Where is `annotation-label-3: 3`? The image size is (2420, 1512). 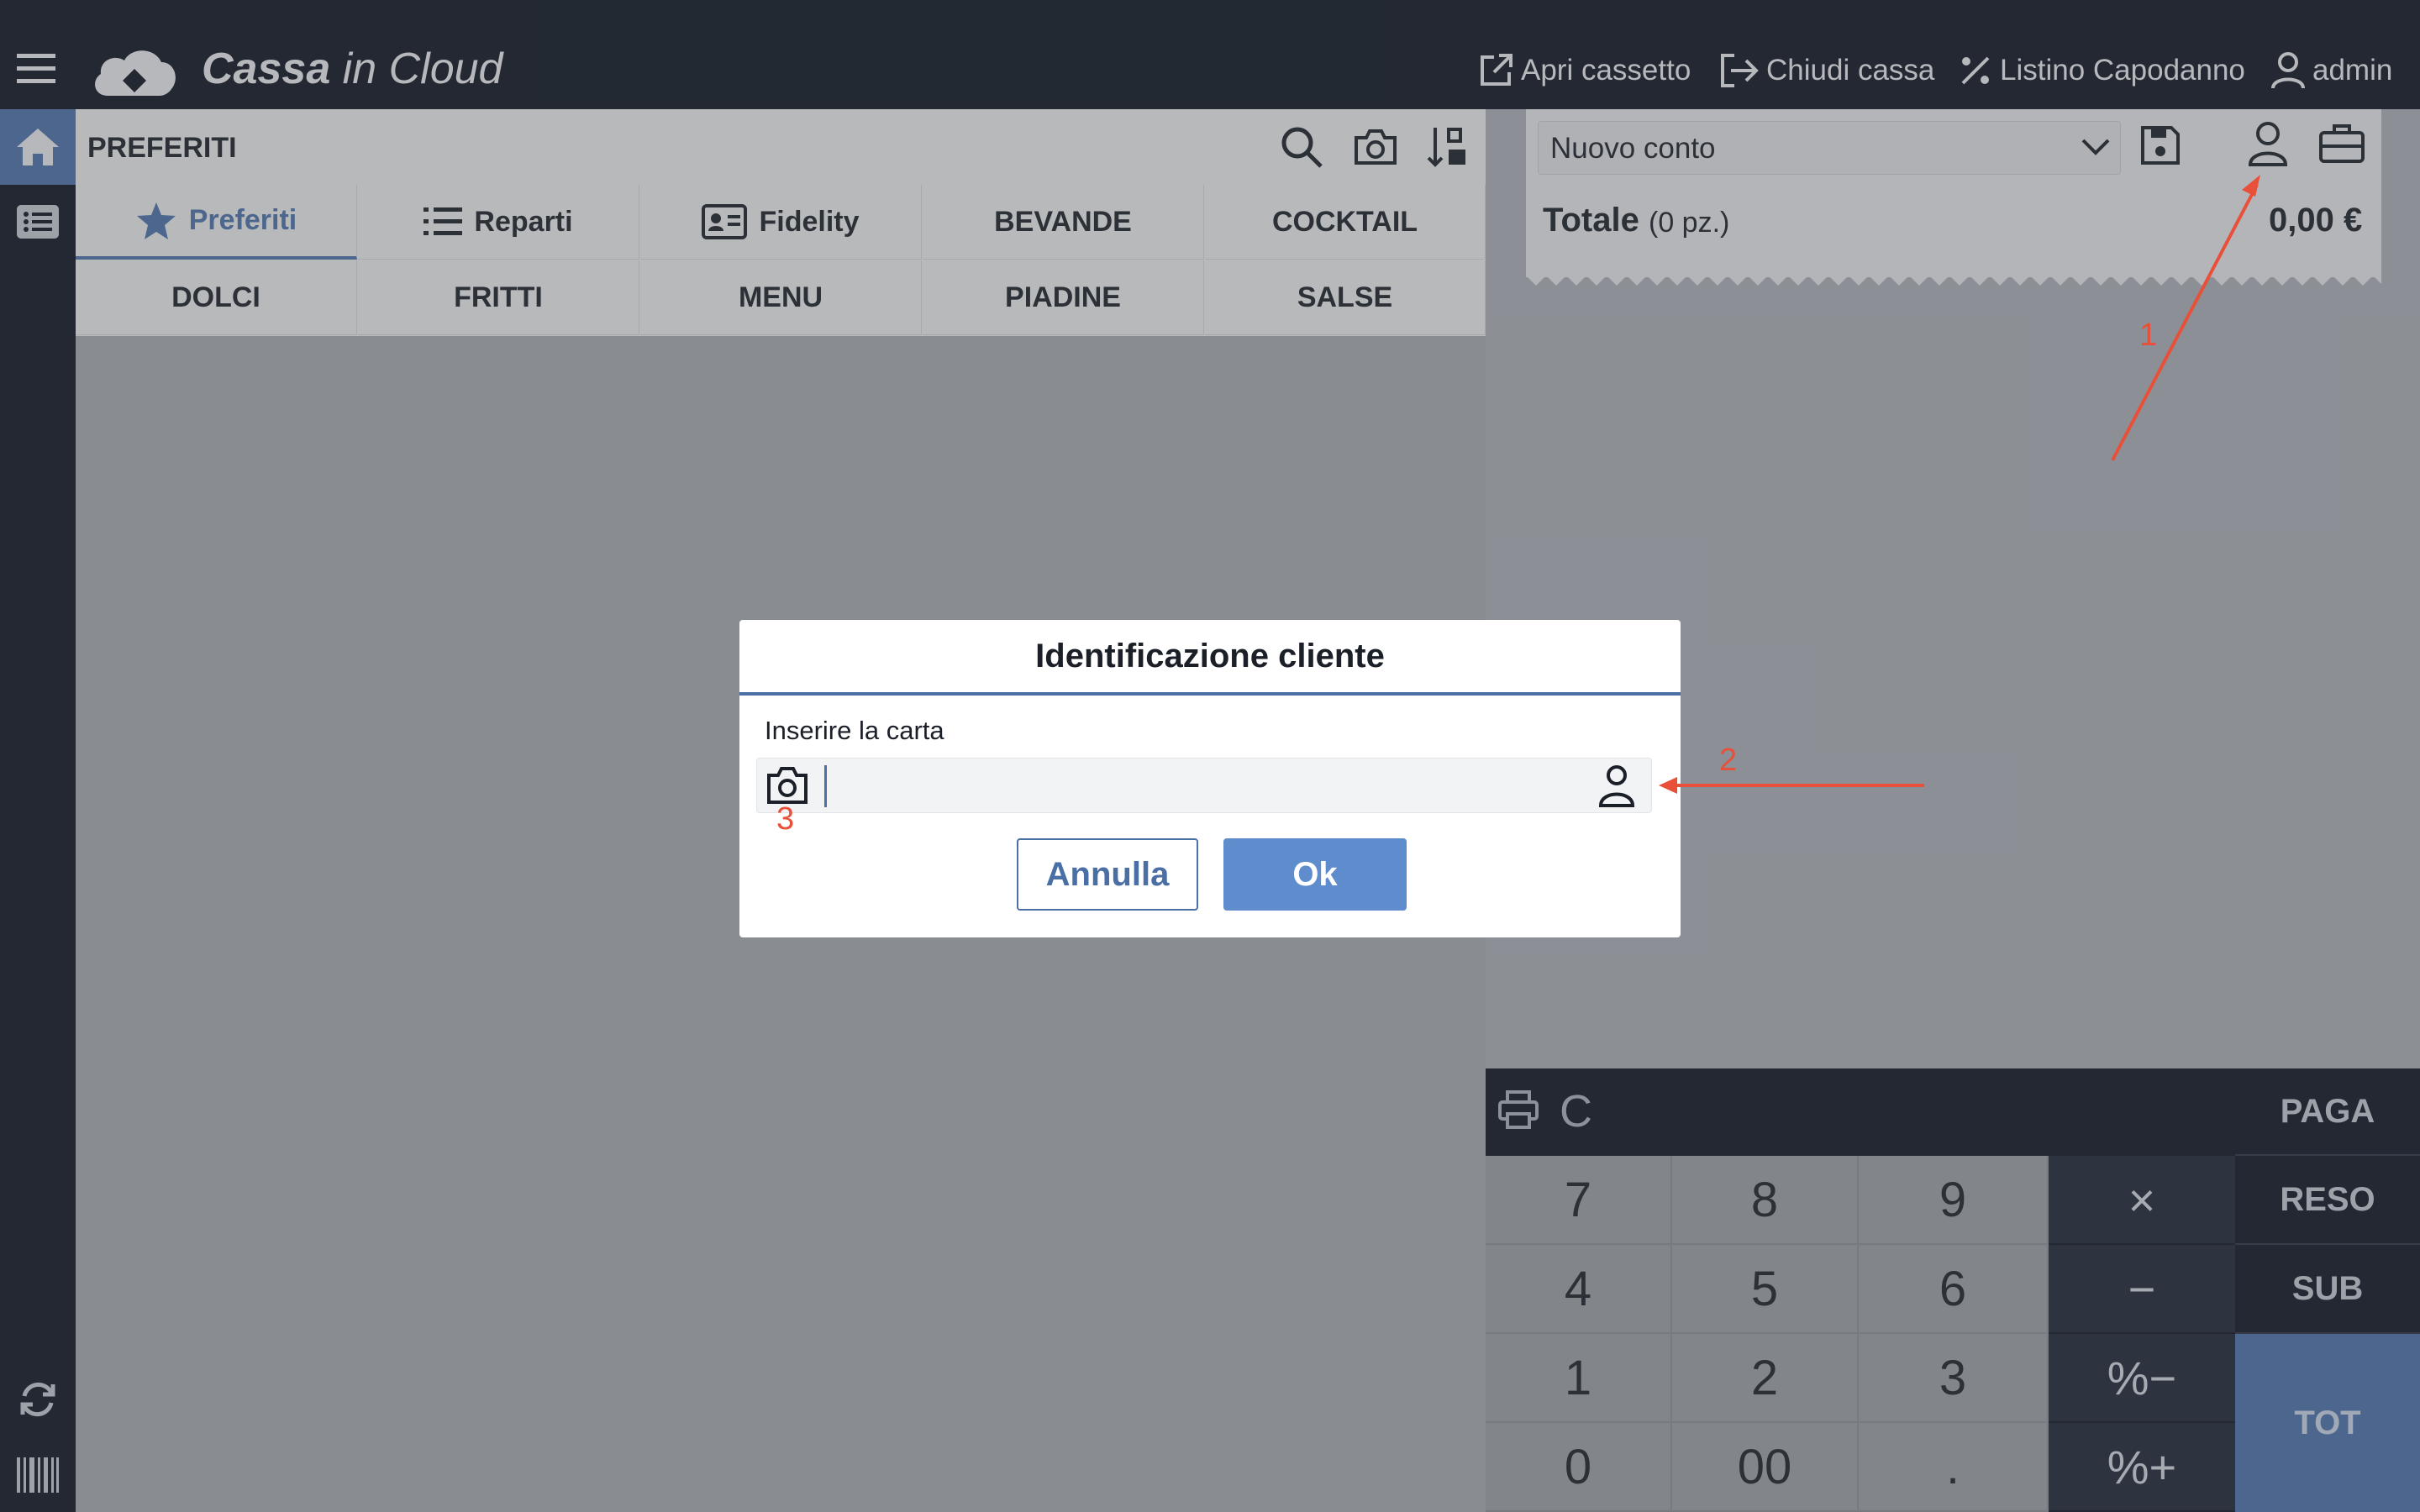
annotation-label-3: 3 is located at coordinates (785, 819).